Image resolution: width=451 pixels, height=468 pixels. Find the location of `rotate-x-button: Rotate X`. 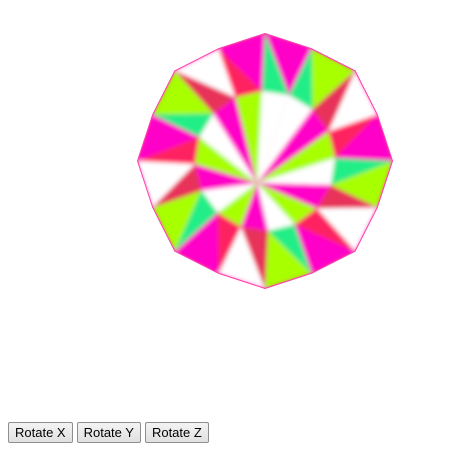

rotate-x-button: Rotate X is located at coordinates (40, 432).